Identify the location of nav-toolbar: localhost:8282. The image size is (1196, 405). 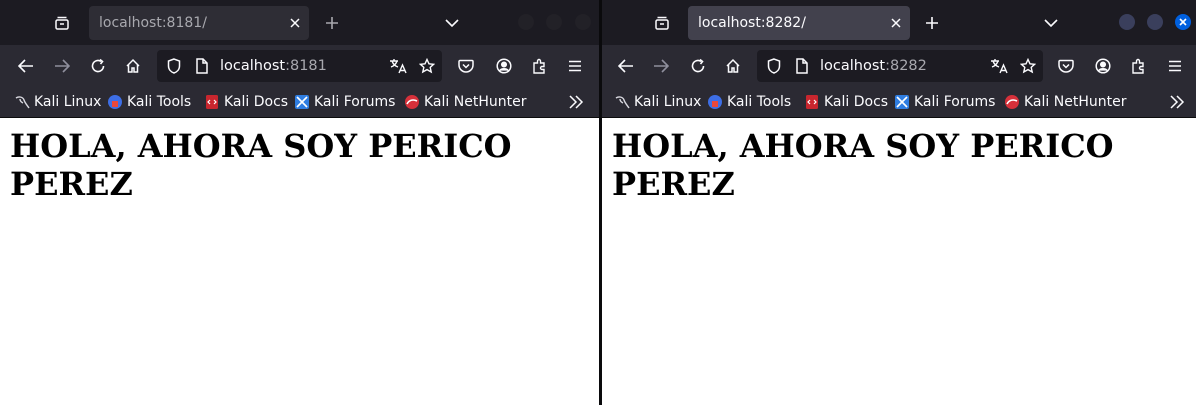
(899, 66).